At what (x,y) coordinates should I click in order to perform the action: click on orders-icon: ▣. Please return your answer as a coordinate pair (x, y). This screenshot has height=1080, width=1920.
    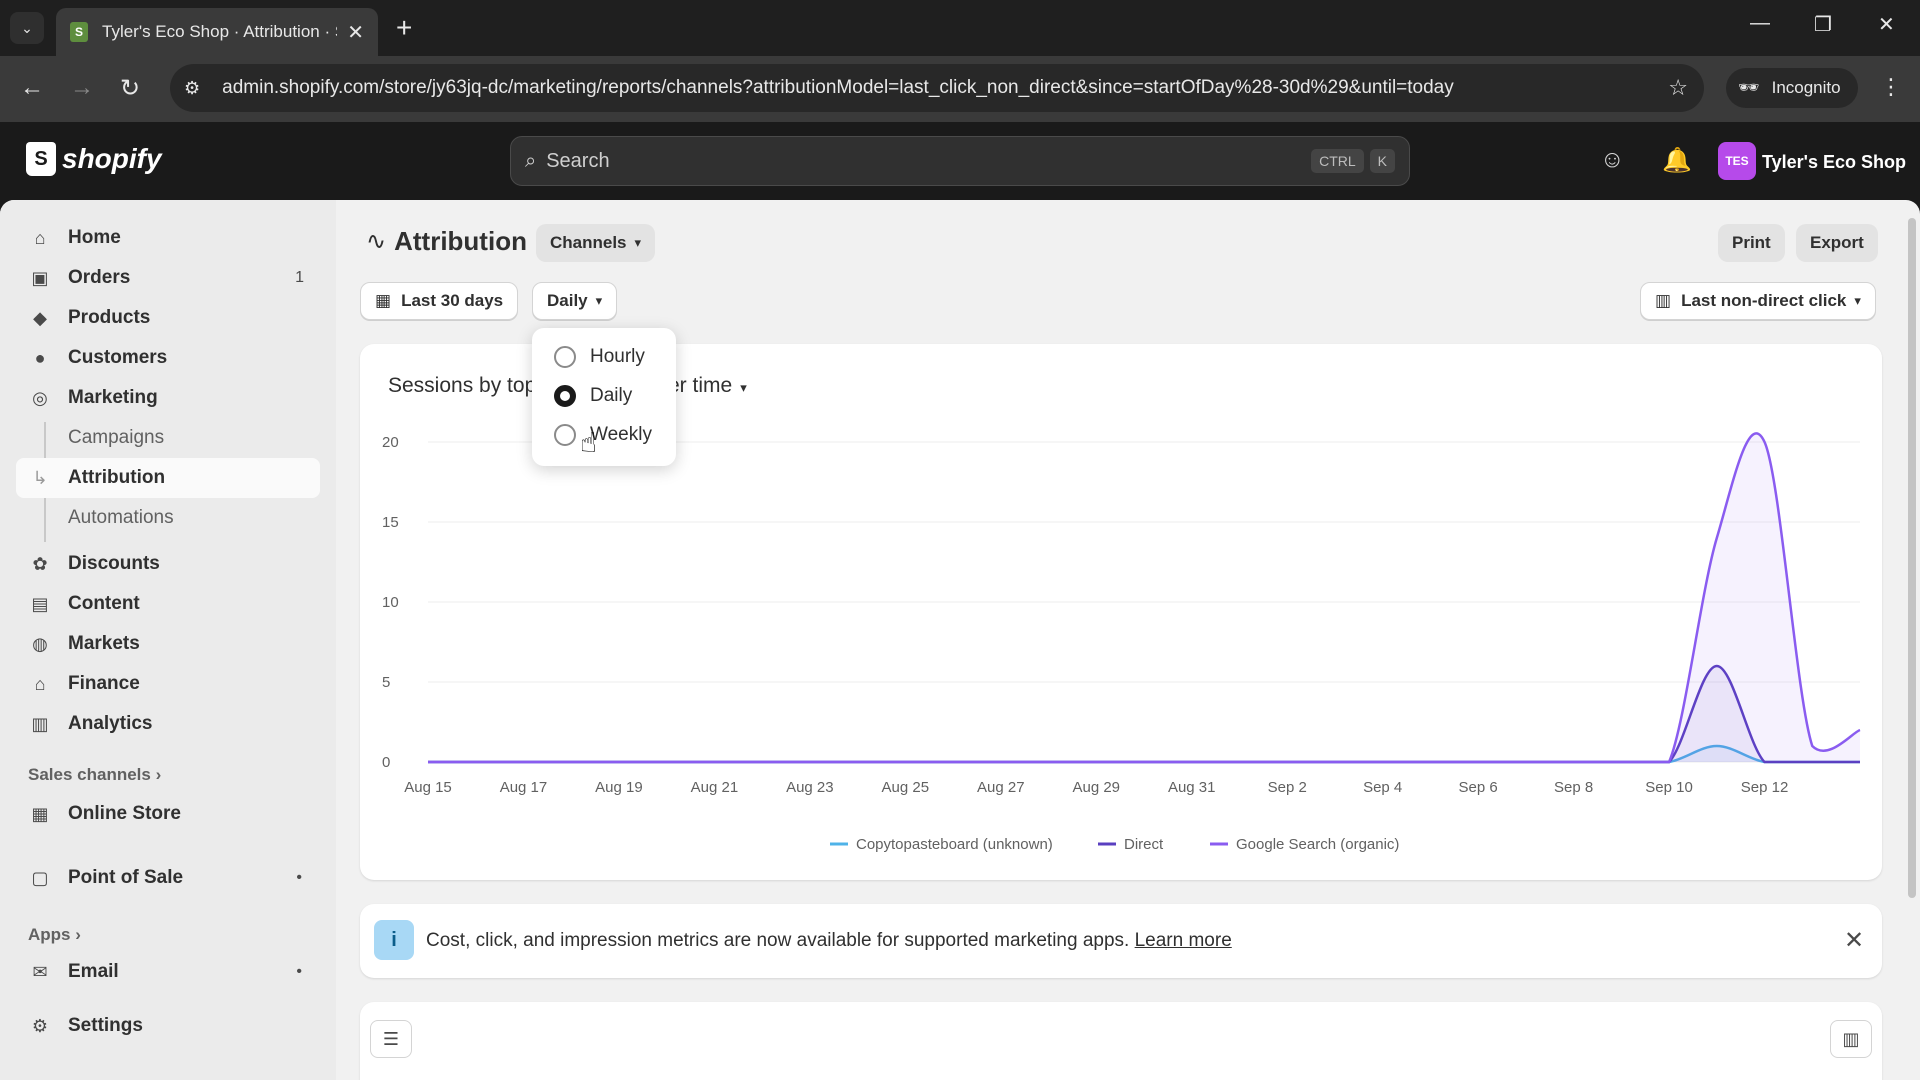
    Looking at the image, I should click on (40, 277).